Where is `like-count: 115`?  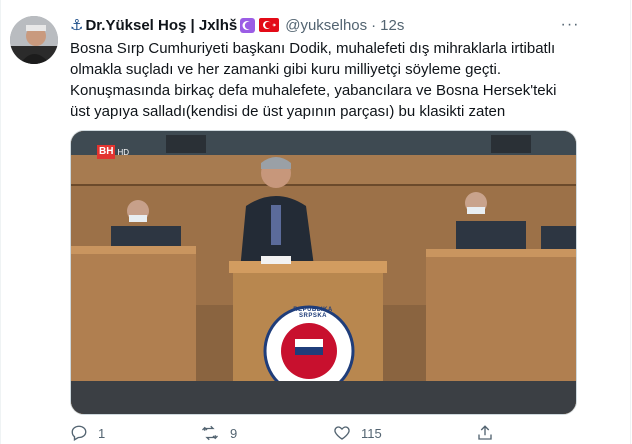
like-count: 115 is located at coordinates (371, 433).